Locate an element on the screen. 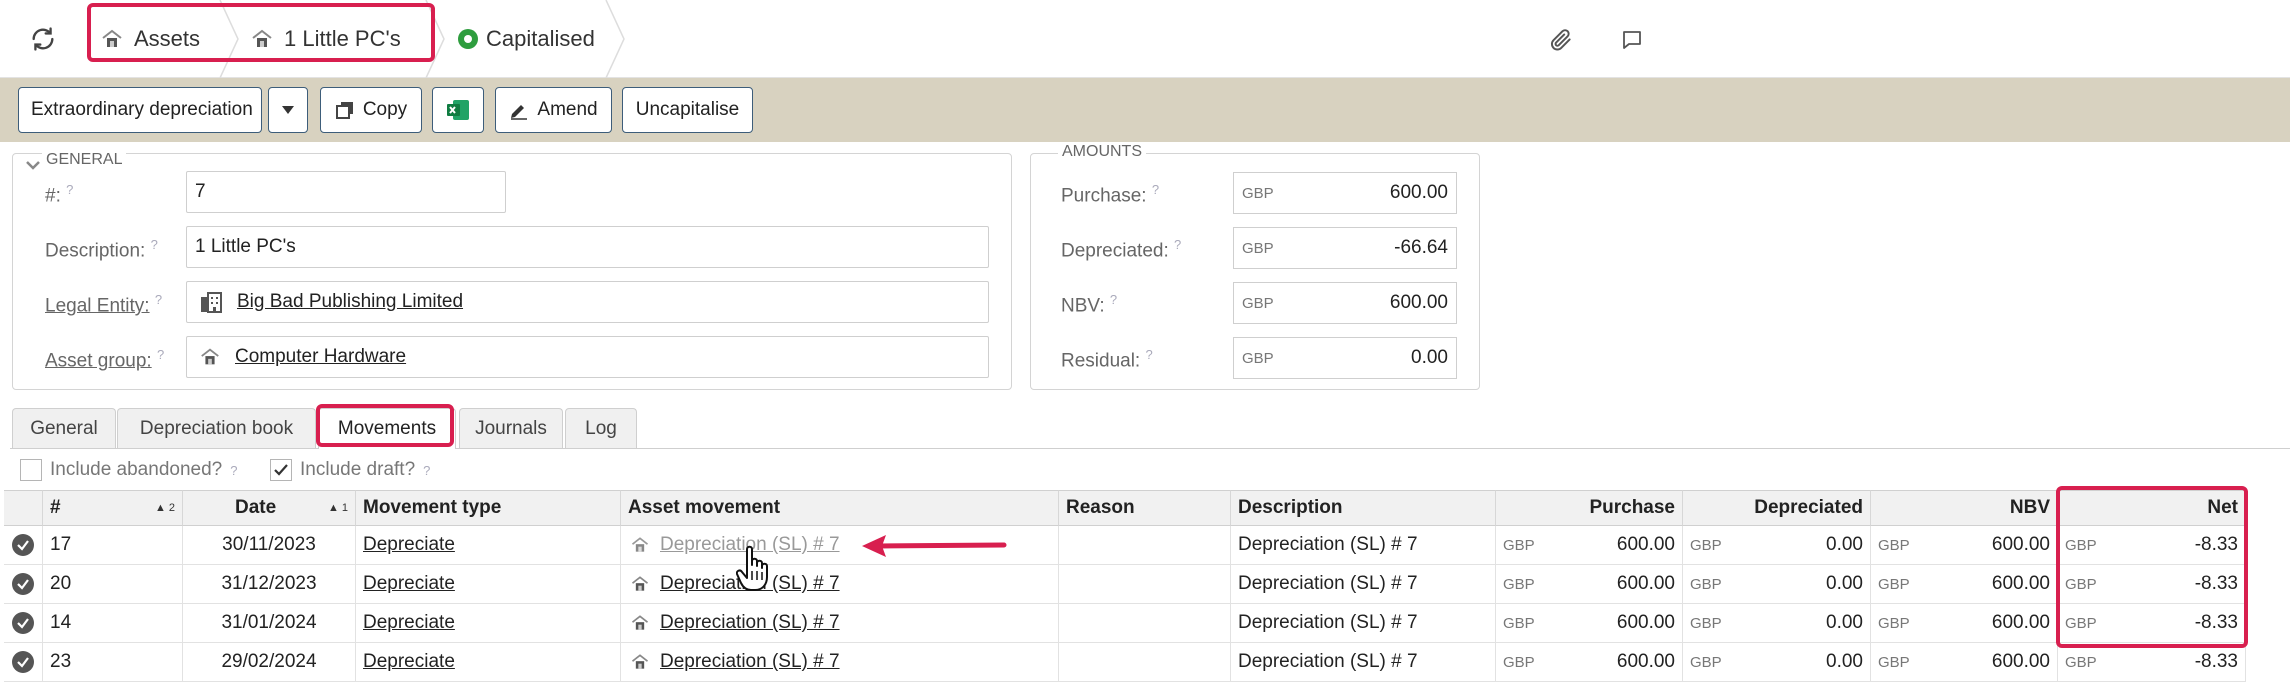  grid-header-nbv: NBV is located at coordinates (1964, 508).